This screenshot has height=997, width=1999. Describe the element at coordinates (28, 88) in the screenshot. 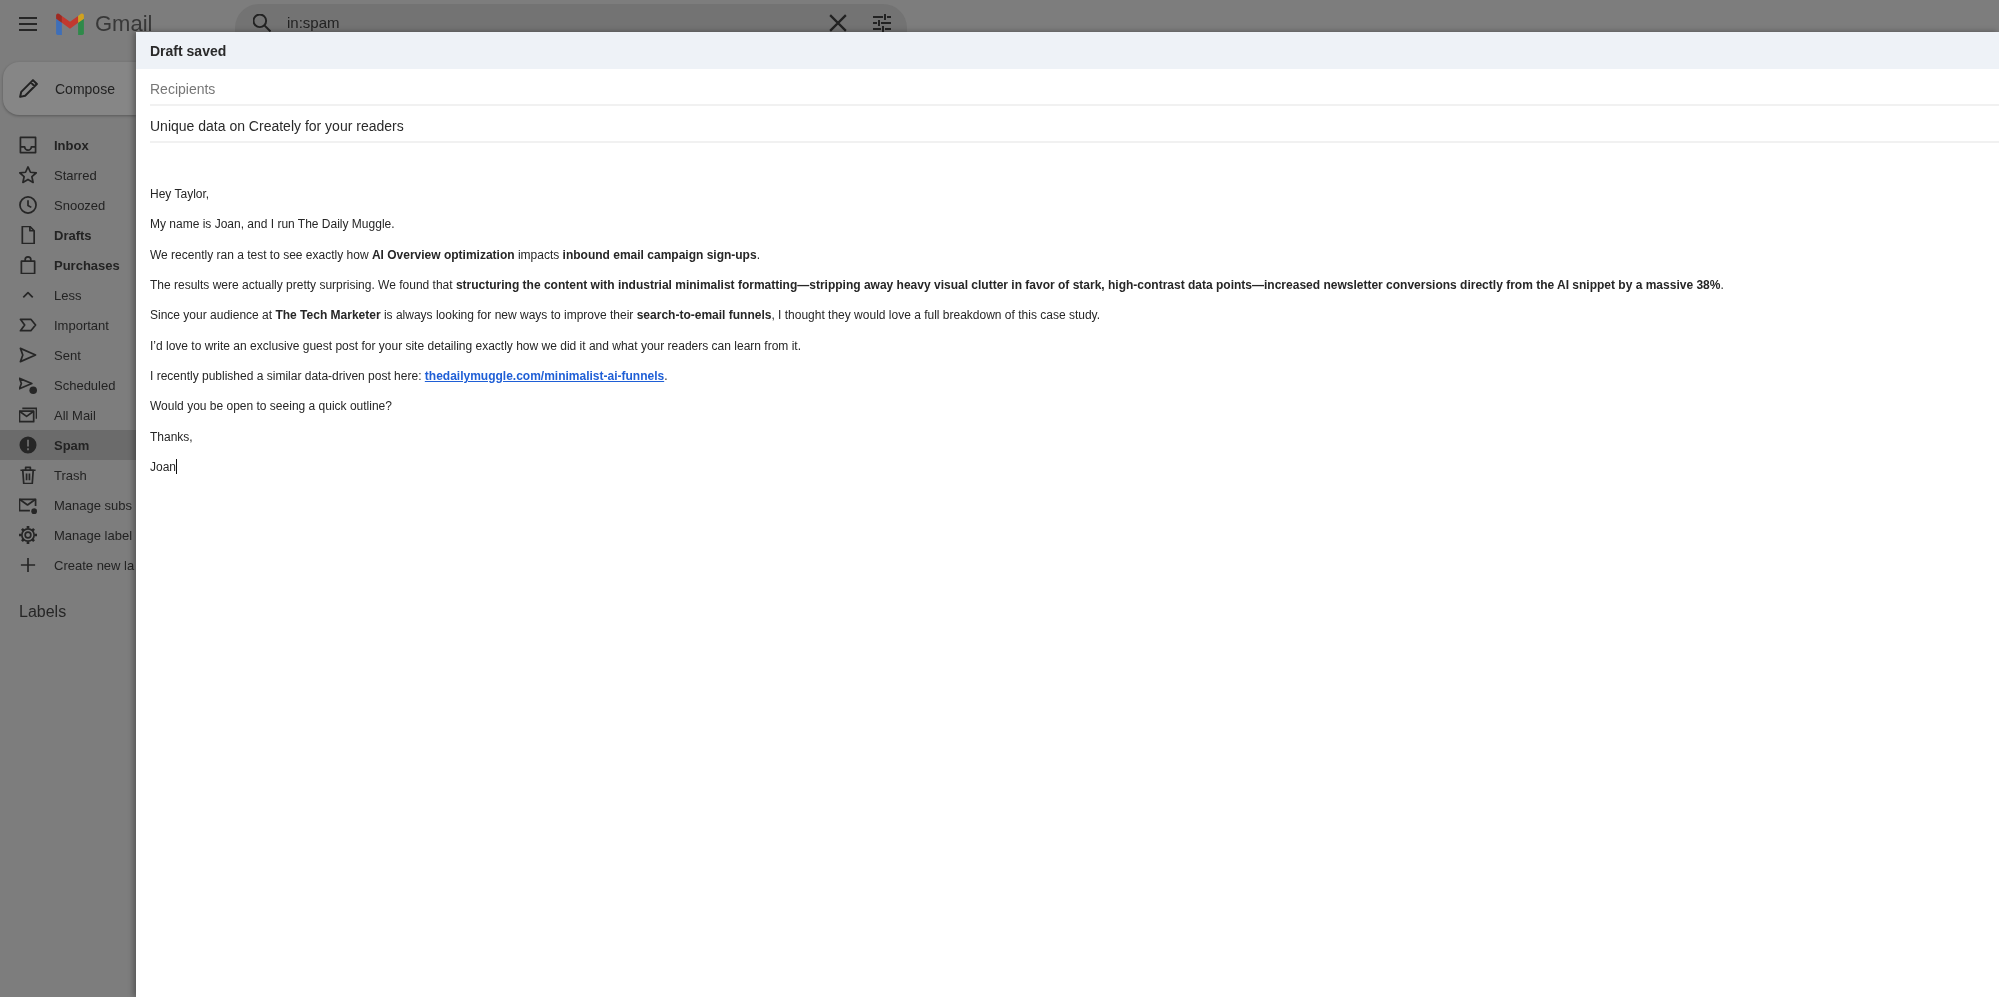

I see `pencil-icon` at that location.